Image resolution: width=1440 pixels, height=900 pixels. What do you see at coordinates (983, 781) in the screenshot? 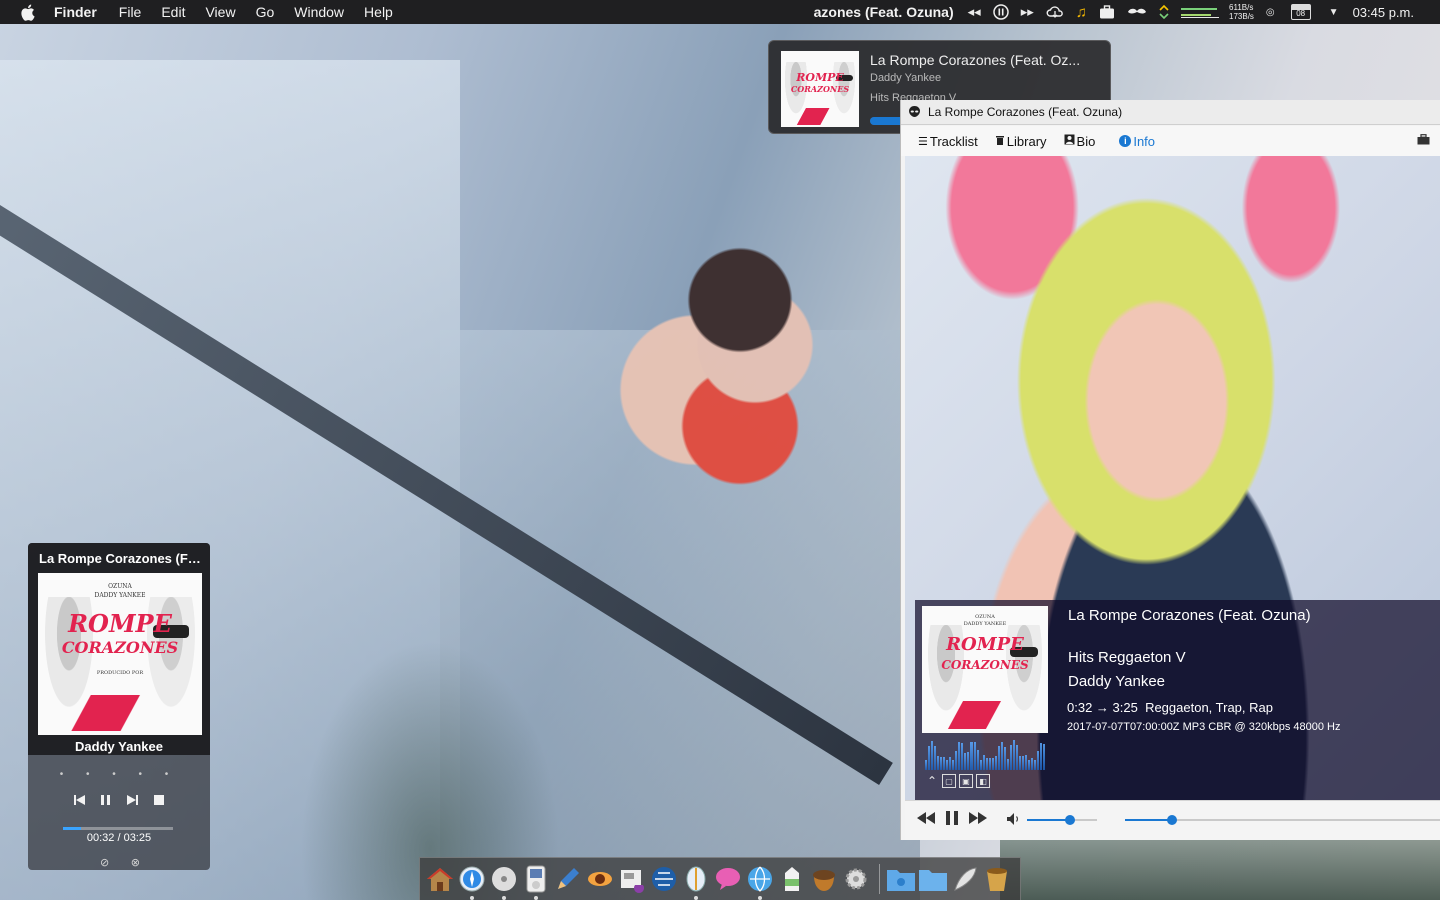
I see `lyrics-icon: ◧` at bounding box center [983, 781].